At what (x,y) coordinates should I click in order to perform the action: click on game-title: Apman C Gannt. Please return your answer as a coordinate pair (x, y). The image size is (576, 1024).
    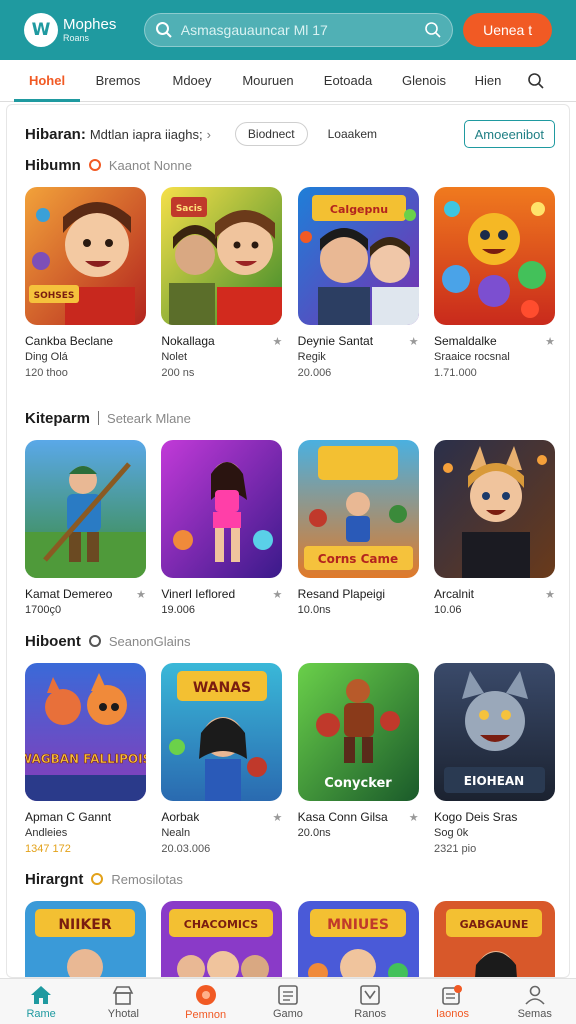
    Looking at the image, I should click on (68, 817).